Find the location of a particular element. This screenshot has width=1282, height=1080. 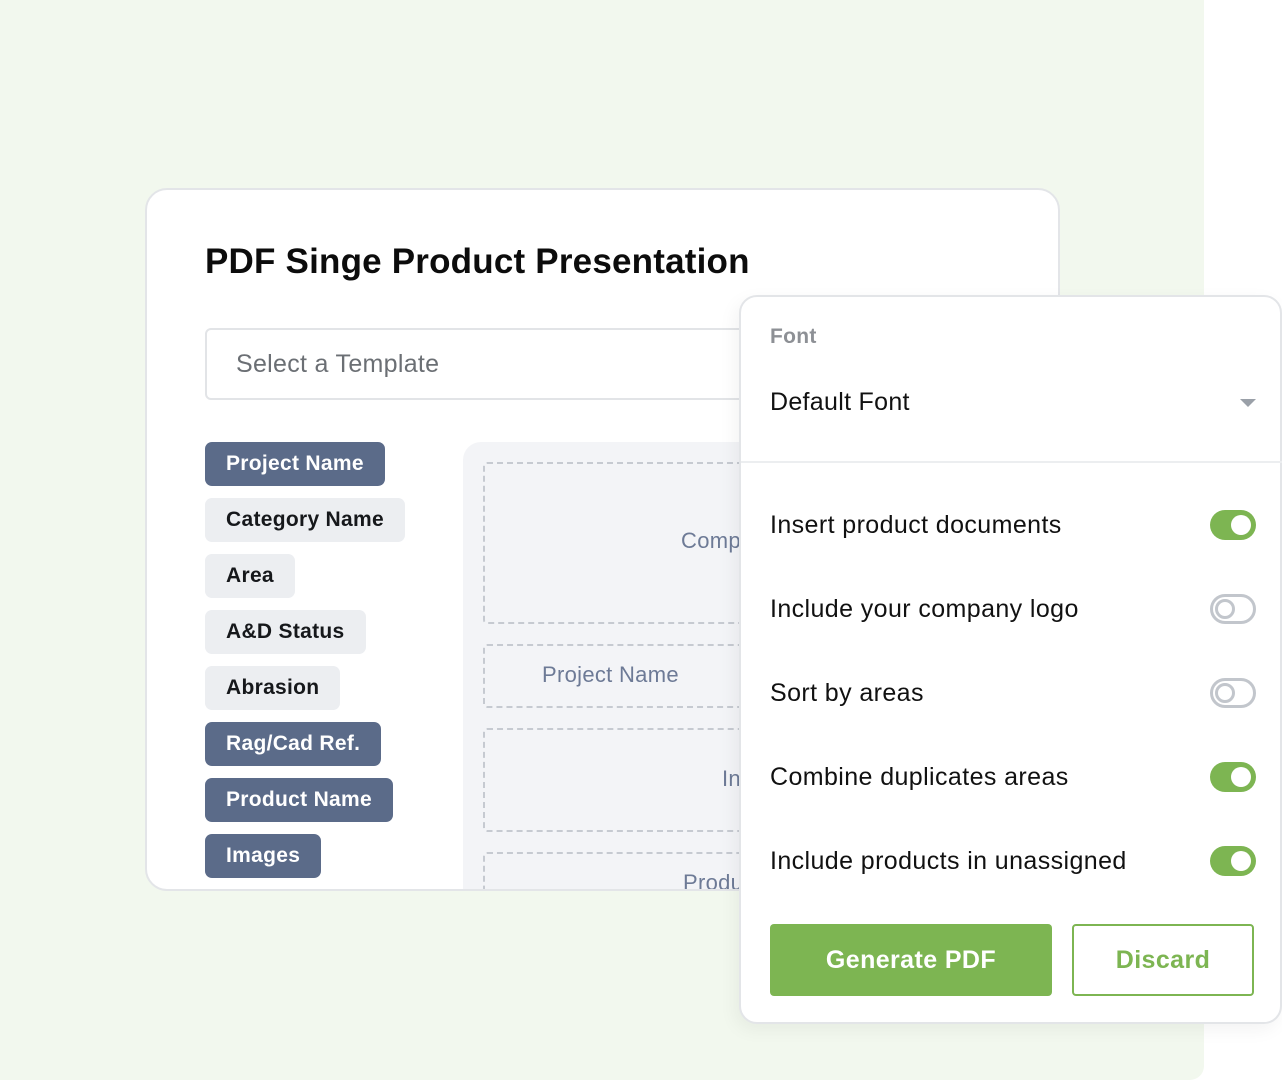

discard-button: Discard is located at coordinates (1163, 960).